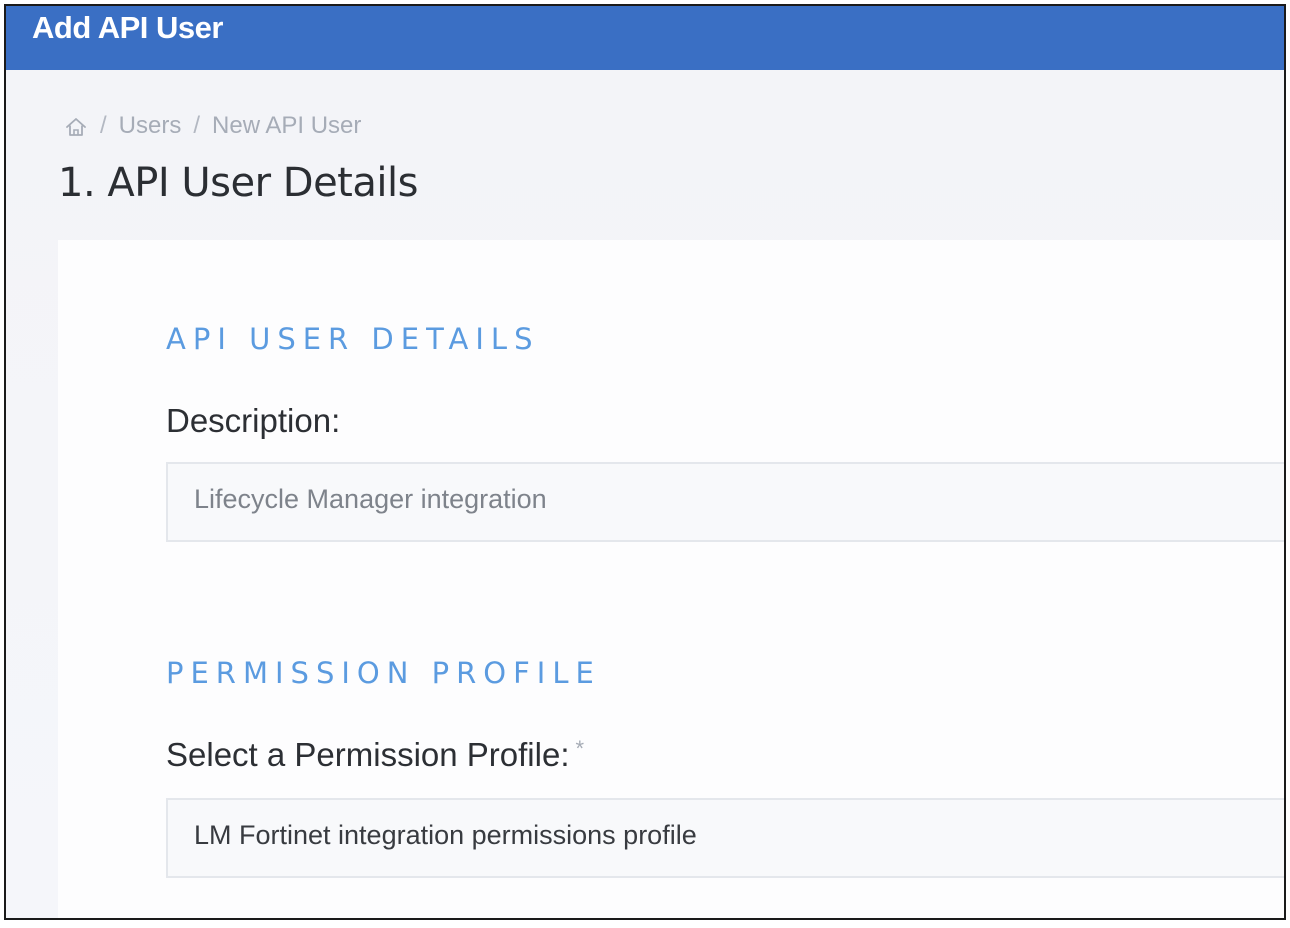 This screenshot has height=928, width=1290. I want to click on description-label: Description:, so click(253, 420).